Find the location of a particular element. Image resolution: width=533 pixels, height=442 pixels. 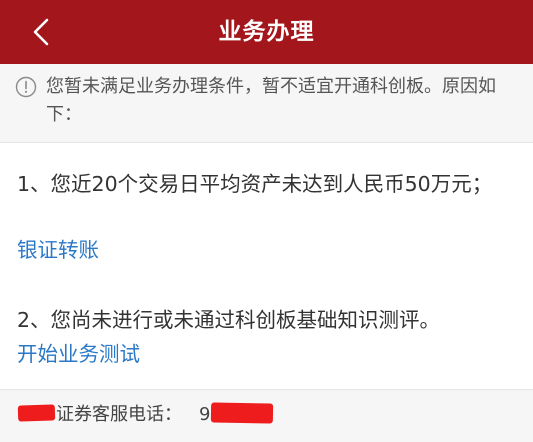

reason-assets-text: 1、您近20个交易日平均资产未达到人民币50万元； is located at coordinates (255, 184).